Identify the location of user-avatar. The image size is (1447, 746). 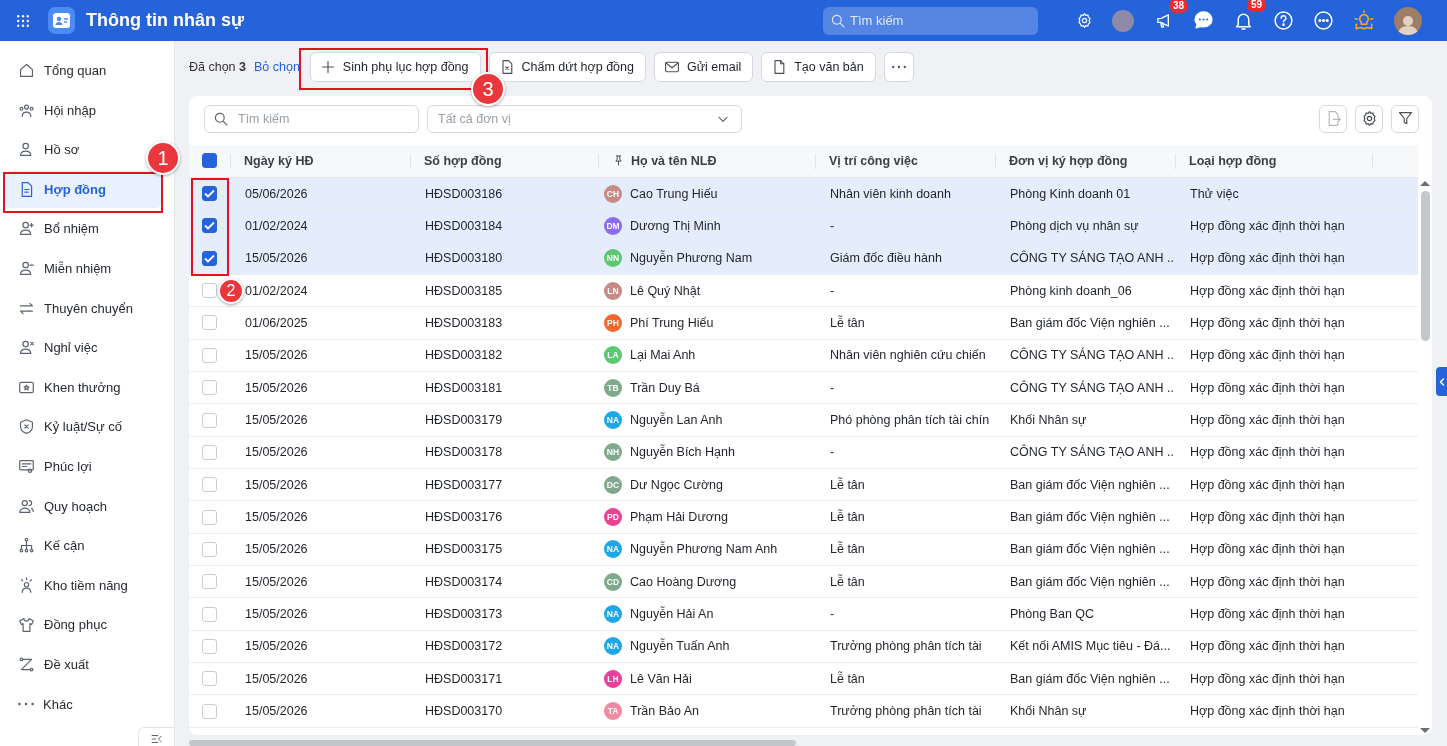
(1408, 20).